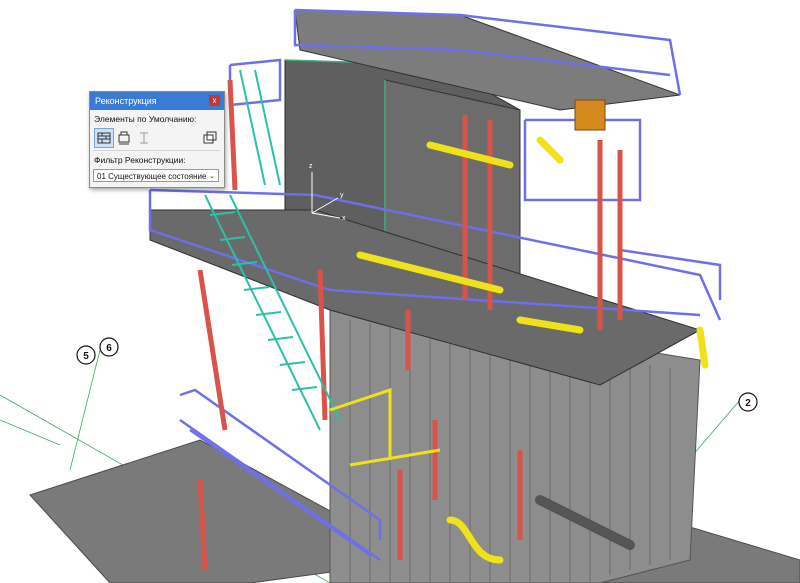 This screenshot has height=583, width=800. I want to click on grid-marker-6: 6, so click(109, 347).